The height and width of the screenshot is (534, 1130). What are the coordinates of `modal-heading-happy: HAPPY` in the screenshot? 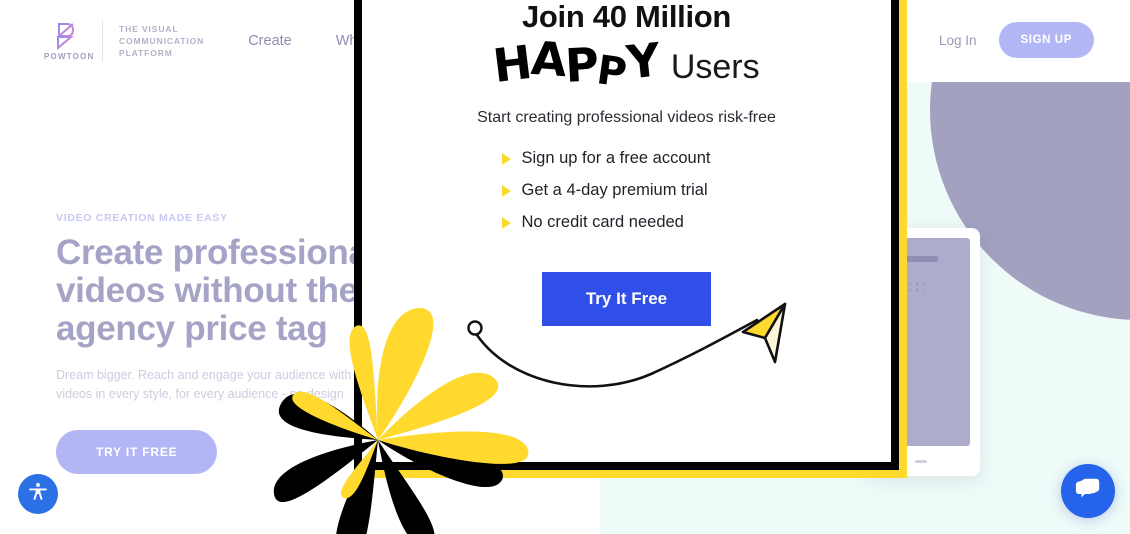 It's located at (576, 64).